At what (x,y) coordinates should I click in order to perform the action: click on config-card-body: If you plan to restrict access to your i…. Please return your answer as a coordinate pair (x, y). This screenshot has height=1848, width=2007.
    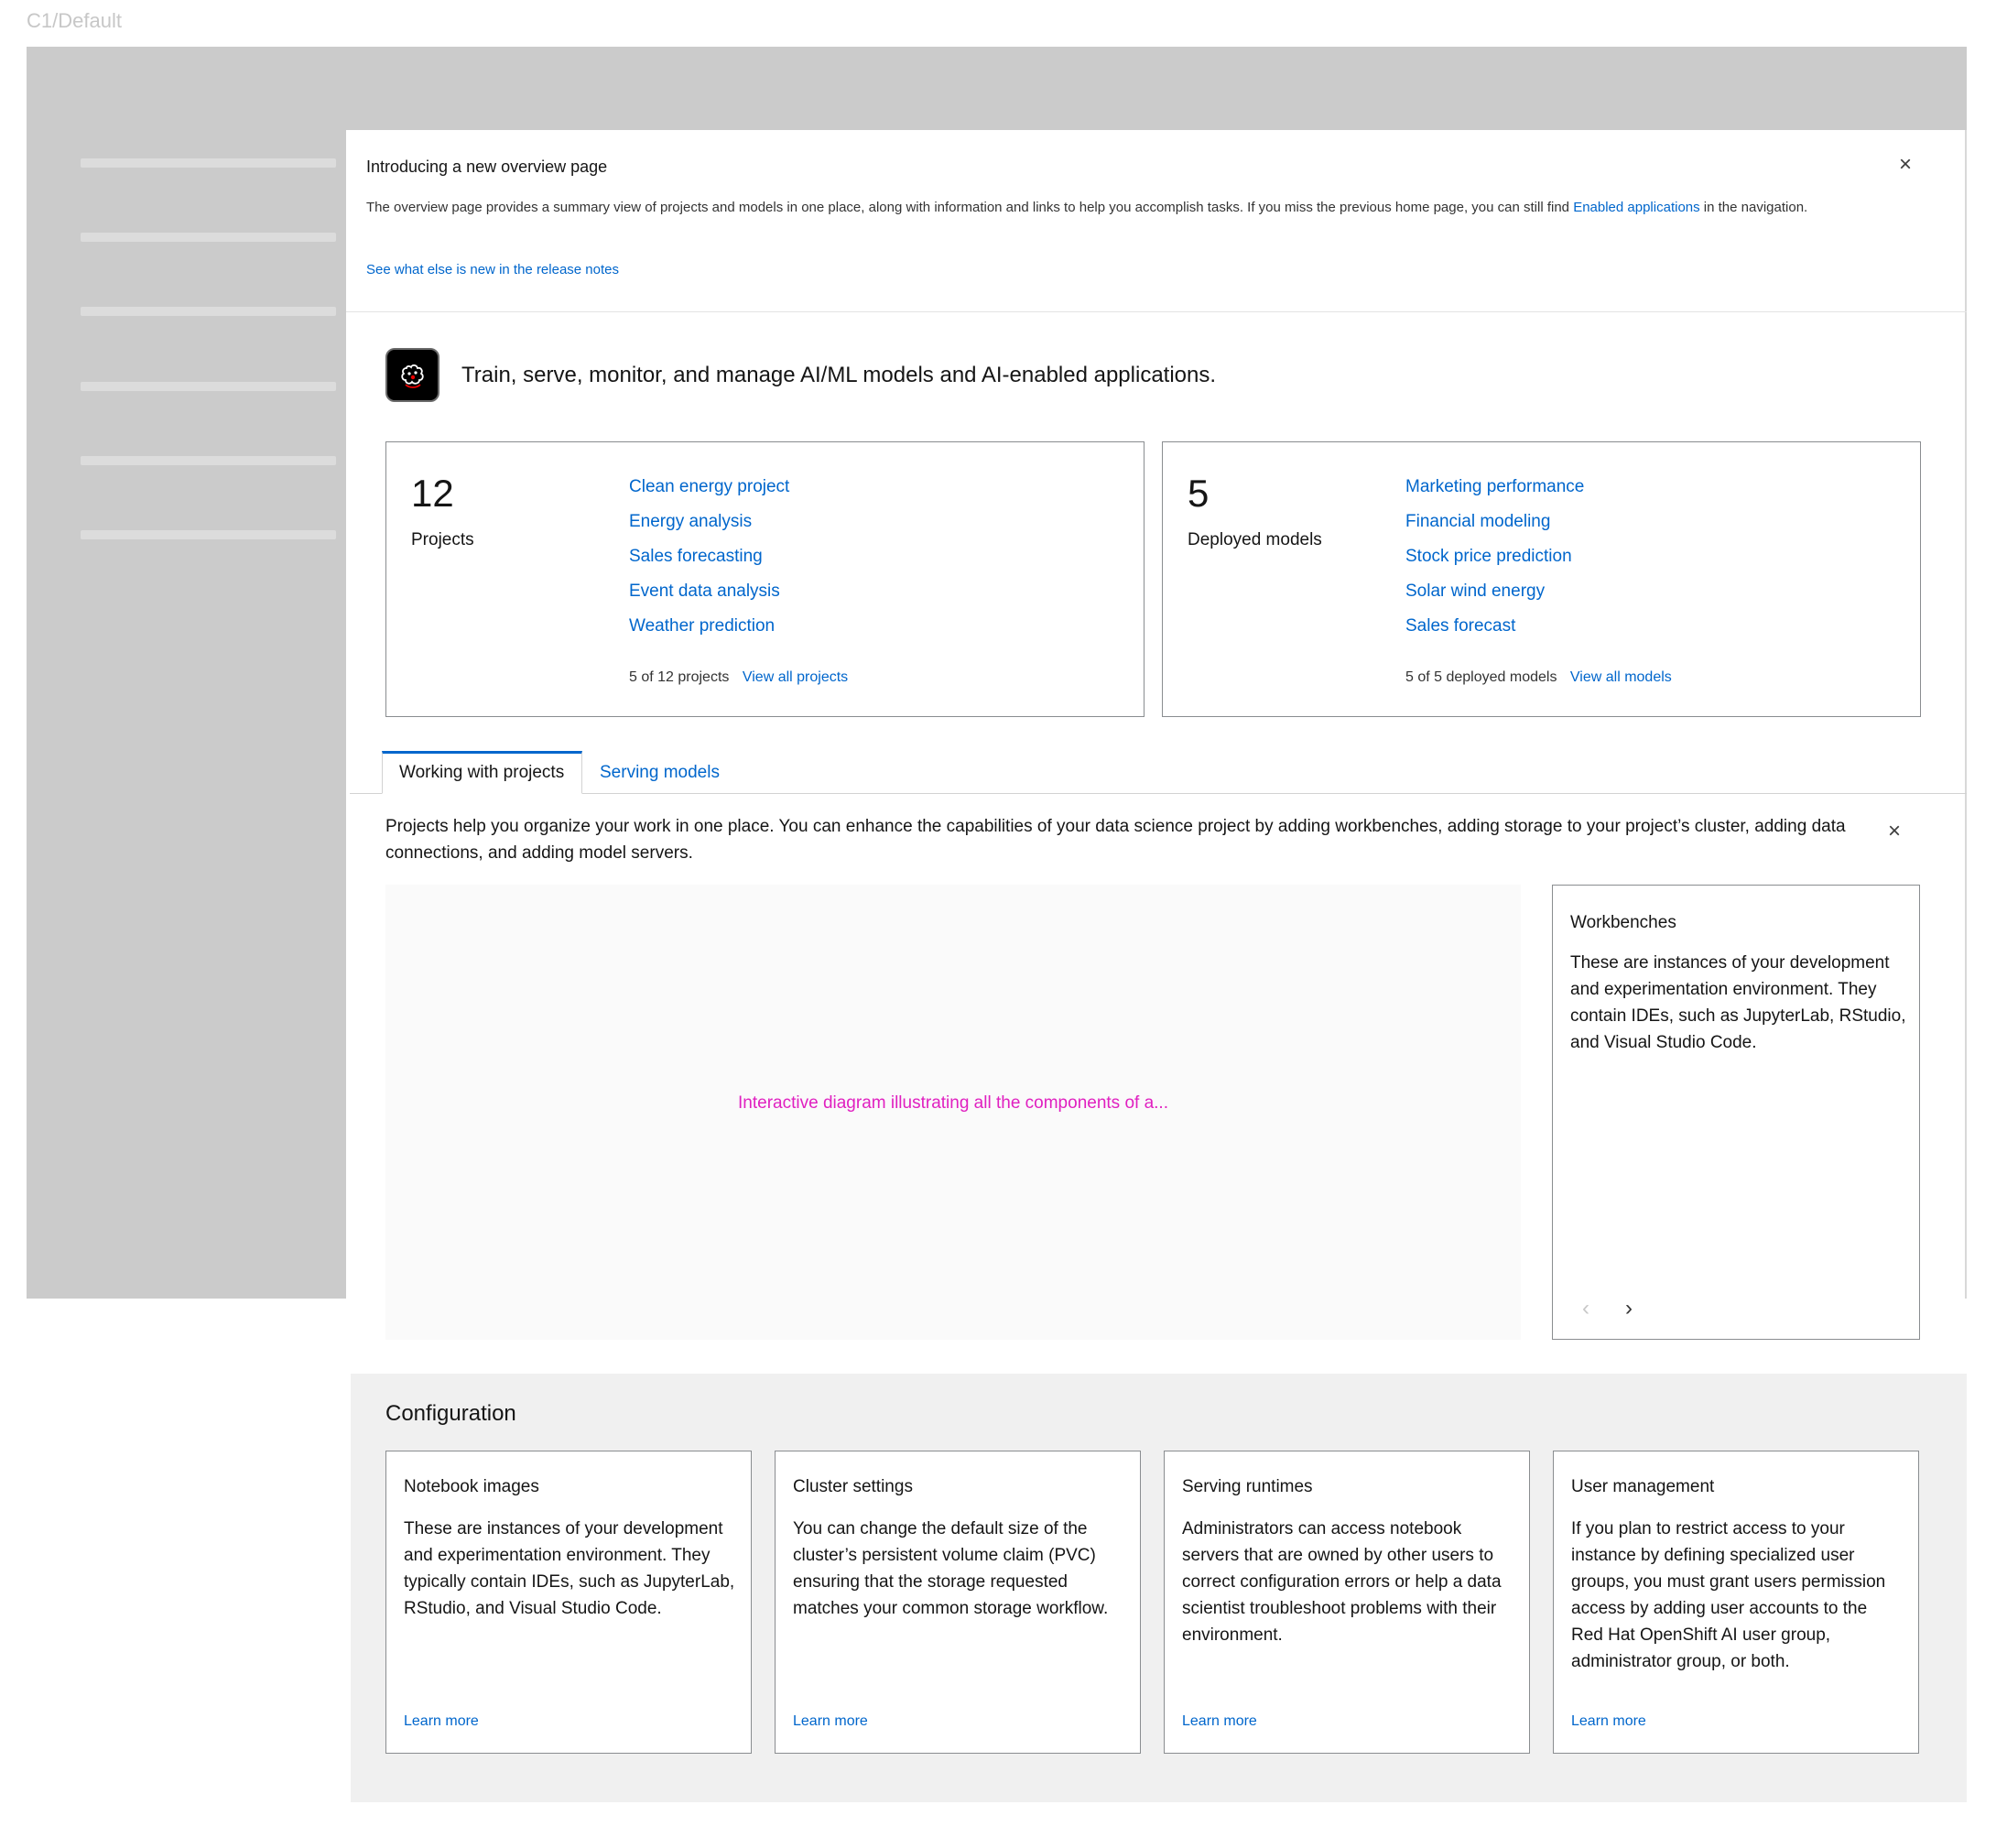
    Looking at the image, I should click on (1728, 1595).